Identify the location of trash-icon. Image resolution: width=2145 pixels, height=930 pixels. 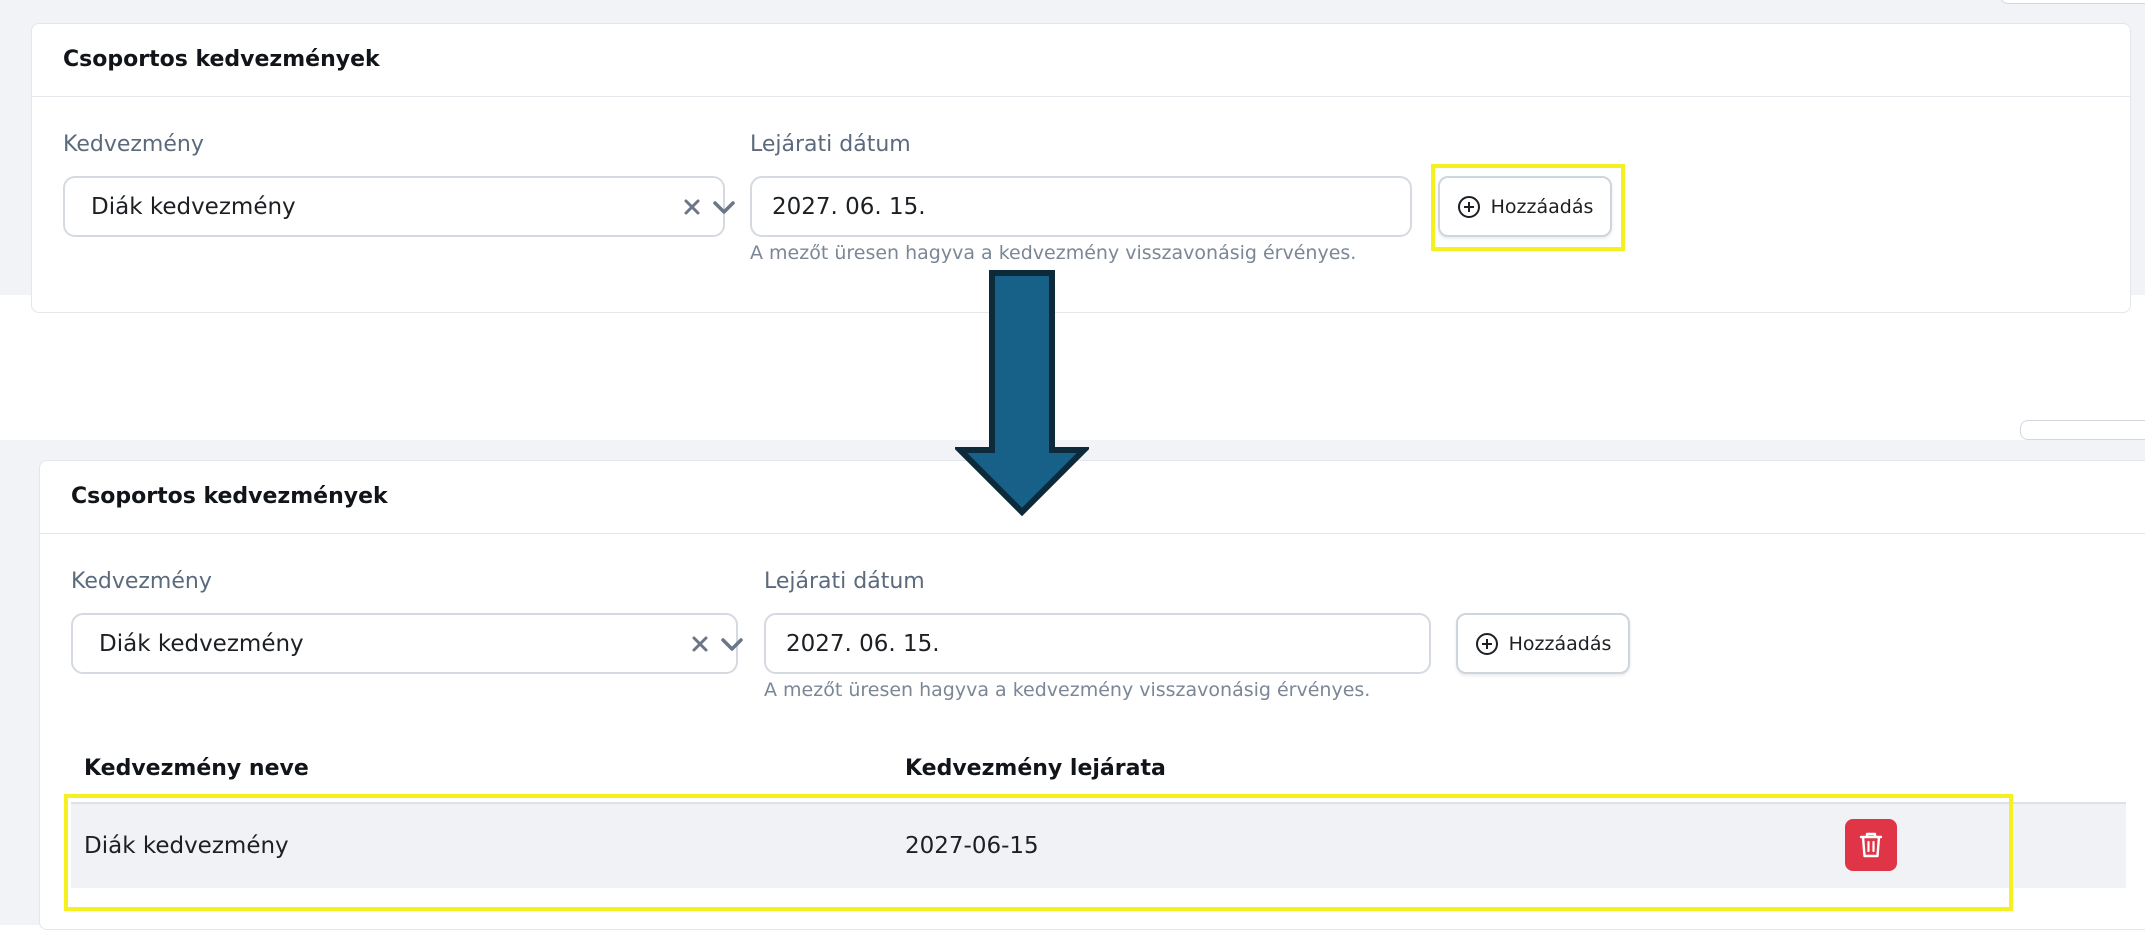
(1871, 845).